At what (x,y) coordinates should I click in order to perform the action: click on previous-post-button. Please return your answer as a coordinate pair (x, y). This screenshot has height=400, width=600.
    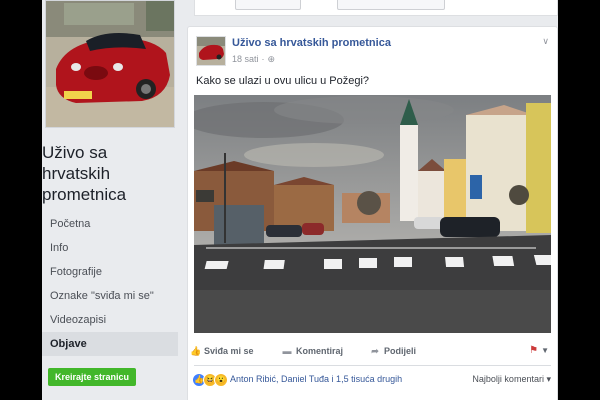
    Looking at the image, I should click on (268, 5).